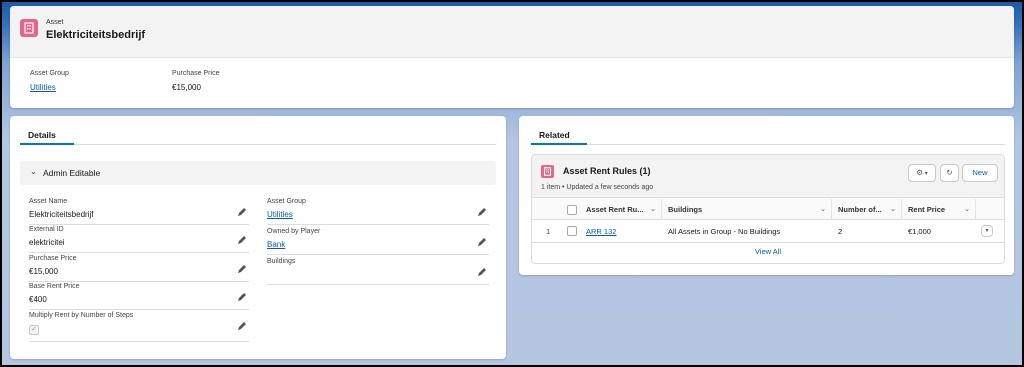 Image resolution: width=1024 pixels, height=367 pixels. What do you see at coordinates (53, 258) in the screenshot?
I see `field-label: Purchase Price` at bounding box center [53, 258].